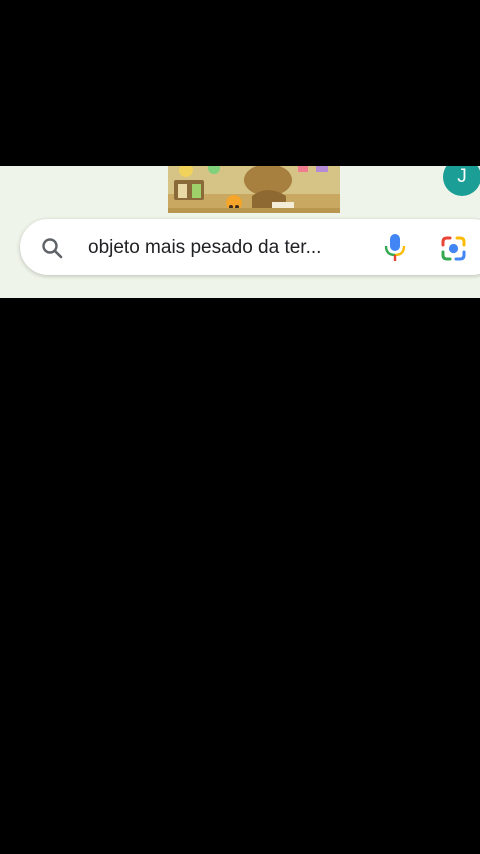 The width and height of the screenshot is (480, 854). What do you see at coordinates (52, 248) in the screenshot?
I see `search-icon` at bounding box center [52, 248].